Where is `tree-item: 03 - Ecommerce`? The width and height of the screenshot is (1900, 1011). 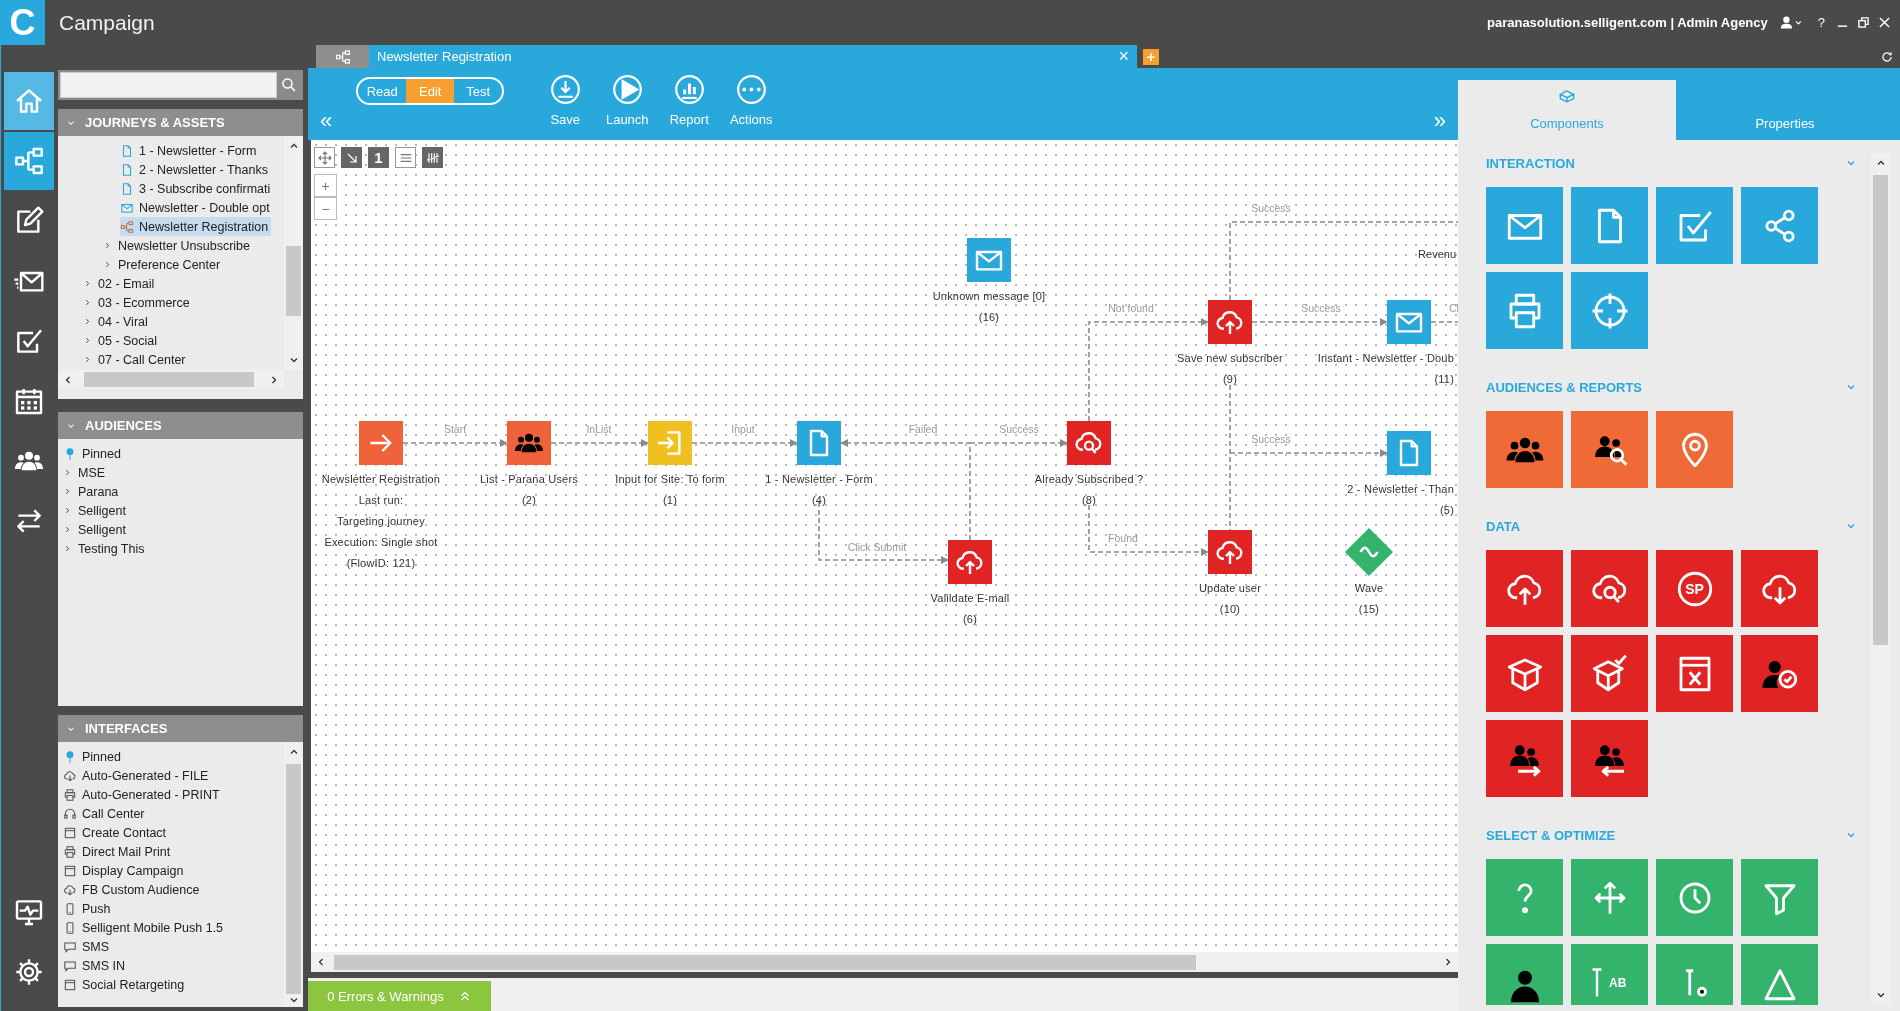
tree-item: 03 - Ecommerce is located at coordinates (138, 302).